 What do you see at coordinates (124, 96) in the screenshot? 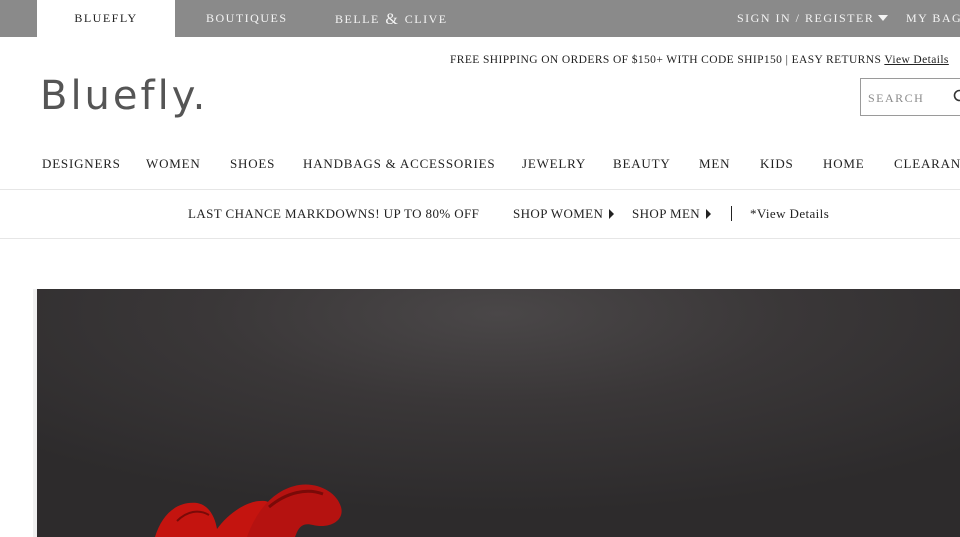
I see `bluefly-logo: Bluefly.` at bounding box center [124, 96].